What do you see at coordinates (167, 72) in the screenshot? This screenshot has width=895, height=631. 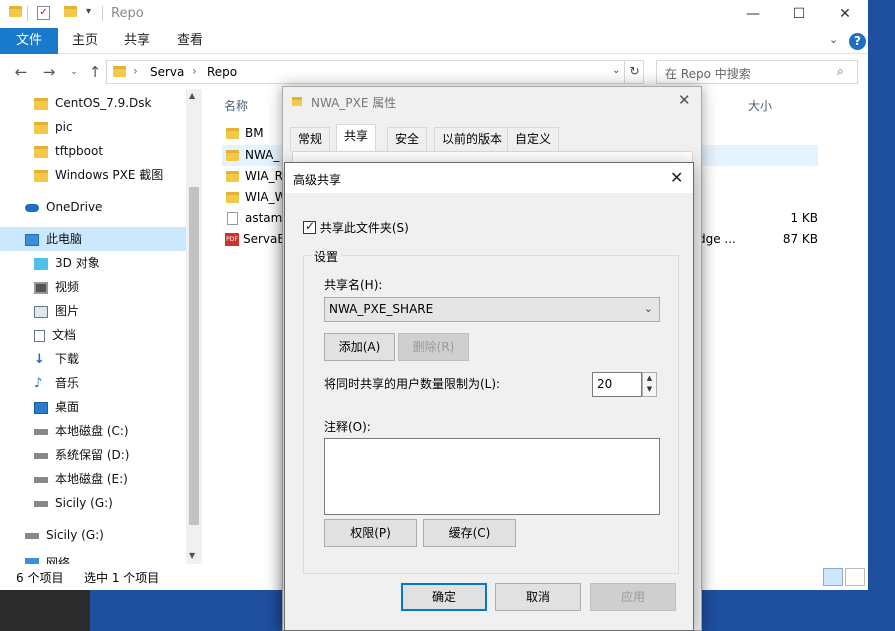 I see `breadcrumb-serva: Serva` at bounding box center [167, 72].